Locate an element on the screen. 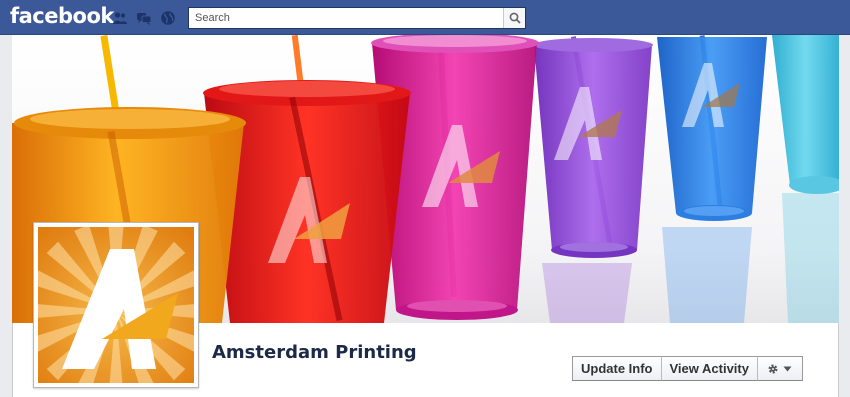 This screenshot has height=397, width=850. facebook-logo: facebook is located at coordinates (62, 16).